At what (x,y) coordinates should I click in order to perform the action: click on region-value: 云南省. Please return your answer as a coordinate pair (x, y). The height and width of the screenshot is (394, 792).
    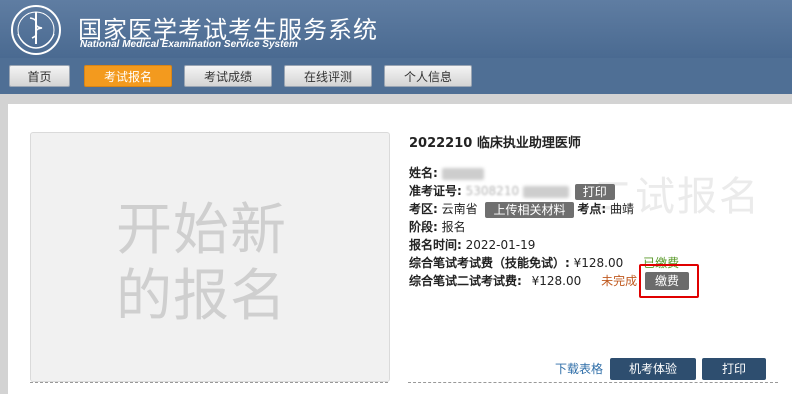
    Looking at the image, I should click on (459, 209).